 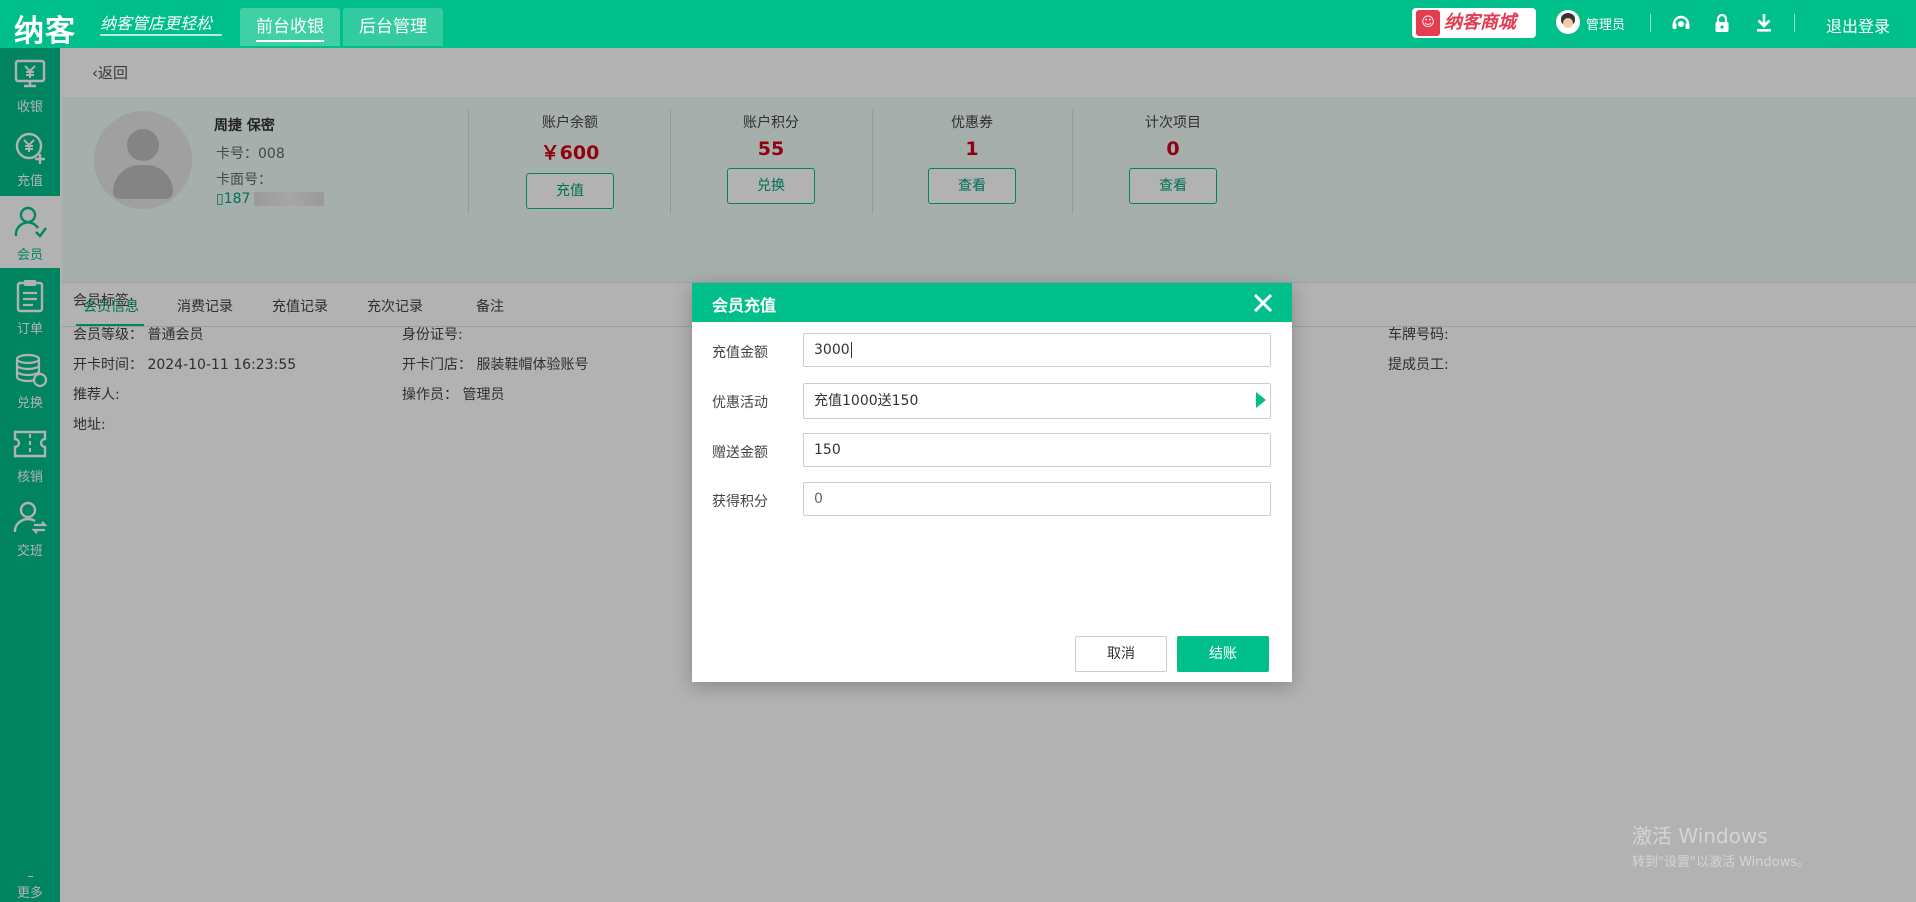 What do you see at coordinates (1037, 450) in the screenshot?
I see `bonus-amount-input: 150` at bounding box center [1037, 450].